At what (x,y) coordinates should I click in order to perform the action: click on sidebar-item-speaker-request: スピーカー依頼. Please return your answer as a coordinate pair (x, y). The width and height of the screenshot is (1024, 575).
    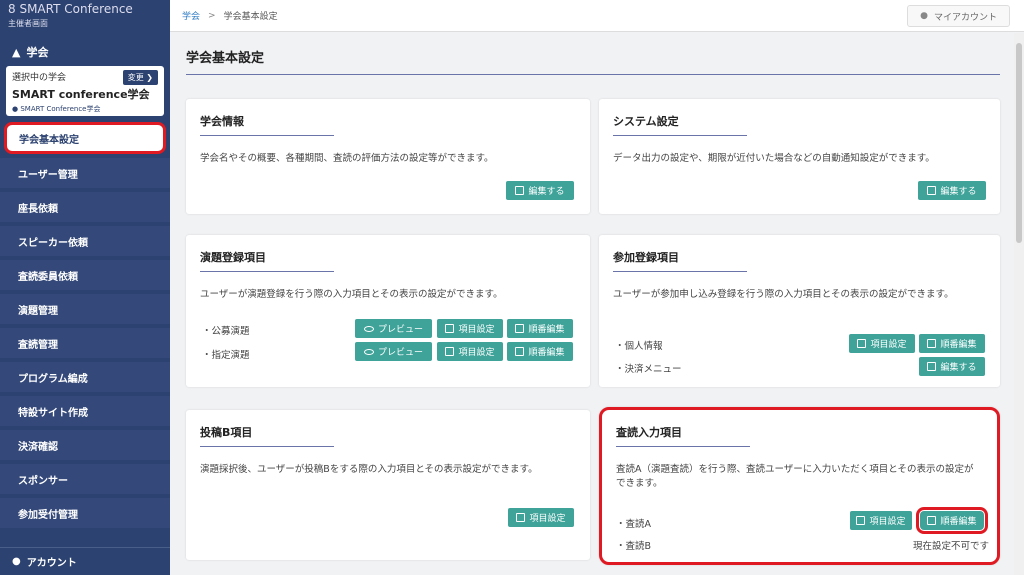
    Looking at the image, I should click on (85, 241).